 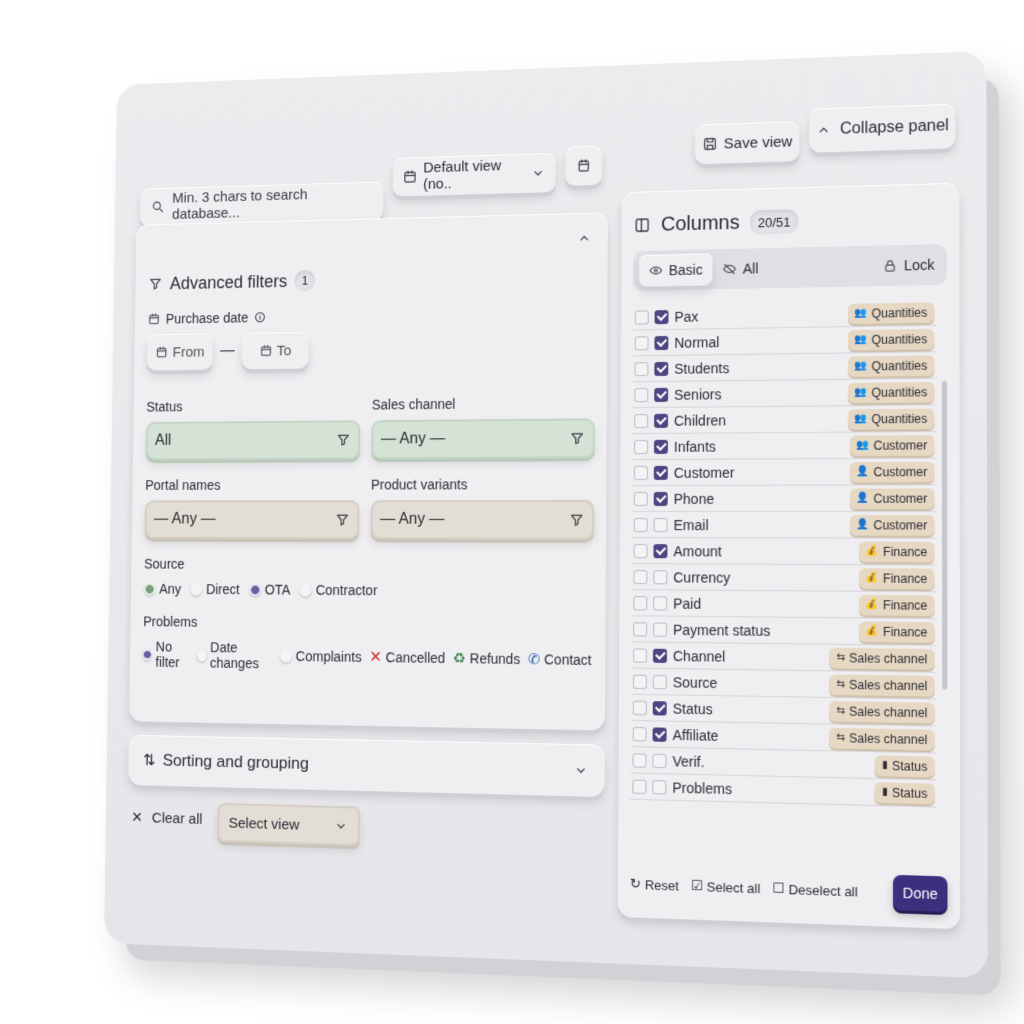 What do you see at coordinates (486, 658) in the screenshot?
I see `problems-option-refunds: ♻ Refunds` at bounding box center [486, 658].